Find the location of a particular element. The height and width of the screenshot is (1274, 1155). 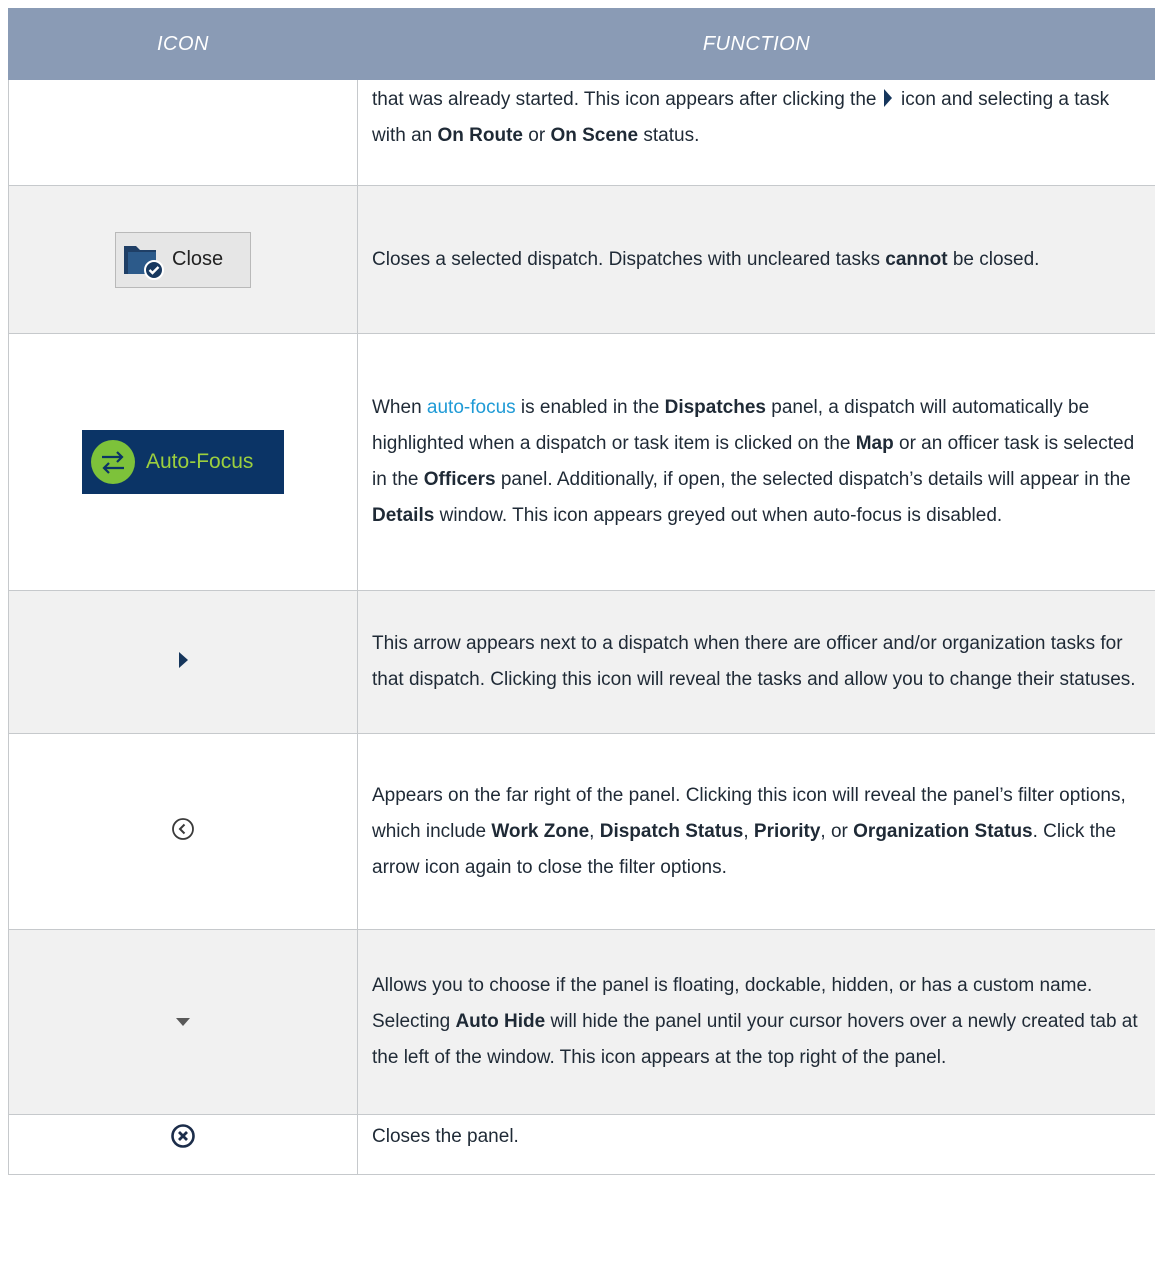

function-cell: Closes the panel. is located at coordinates (756, 1144).